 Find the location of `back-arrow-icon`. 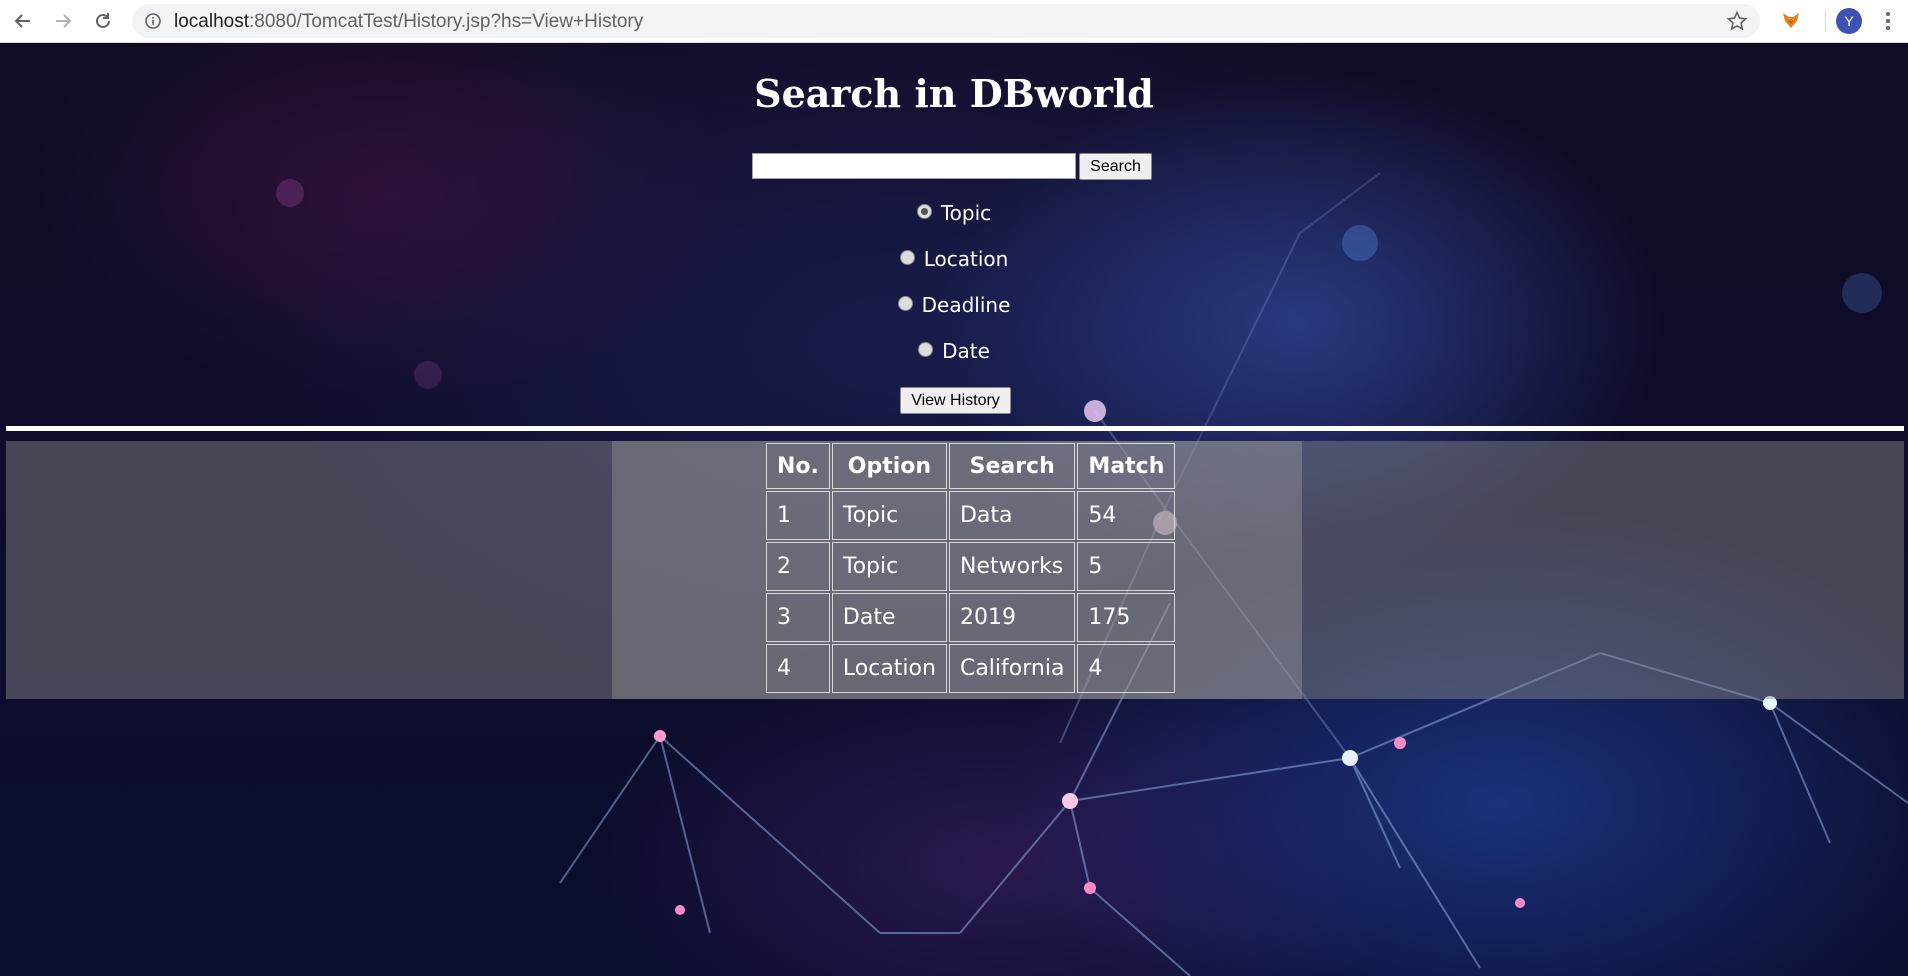

back-arrow-icon is located at coordinates (22, 21).